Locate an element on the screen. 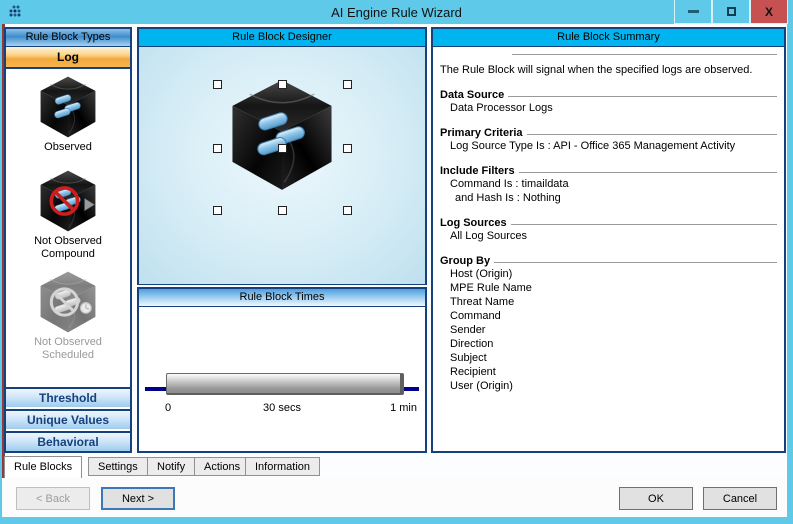  minimize-icon is located at coordinates (693, 11).